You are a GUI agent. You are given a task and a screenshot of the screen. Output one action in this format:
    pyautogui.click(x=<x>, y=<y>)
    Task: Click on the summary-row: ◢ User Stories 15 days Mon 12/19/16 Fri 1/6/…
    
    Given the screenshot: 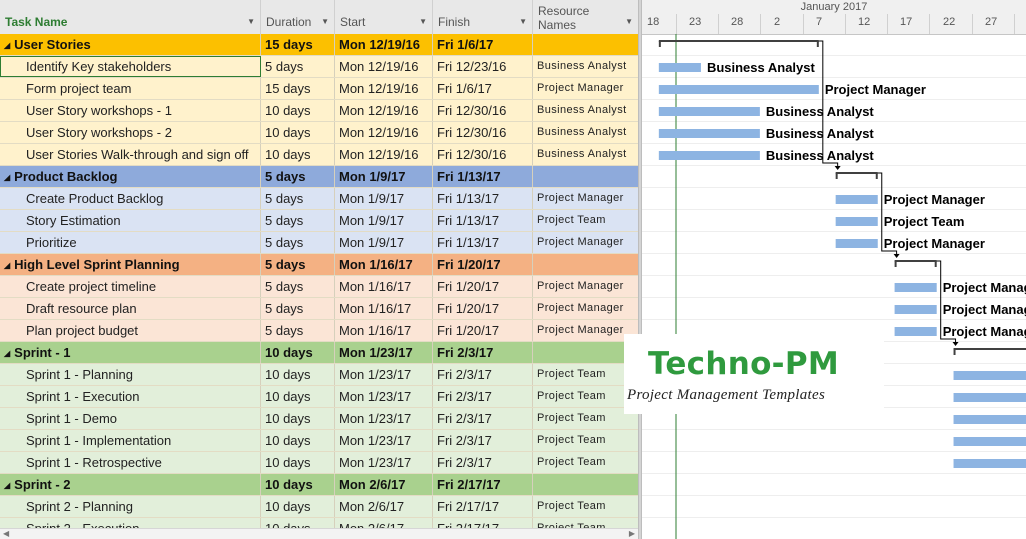 What is the action you would take?
    pyautogui.click(x=319, y=45)
    